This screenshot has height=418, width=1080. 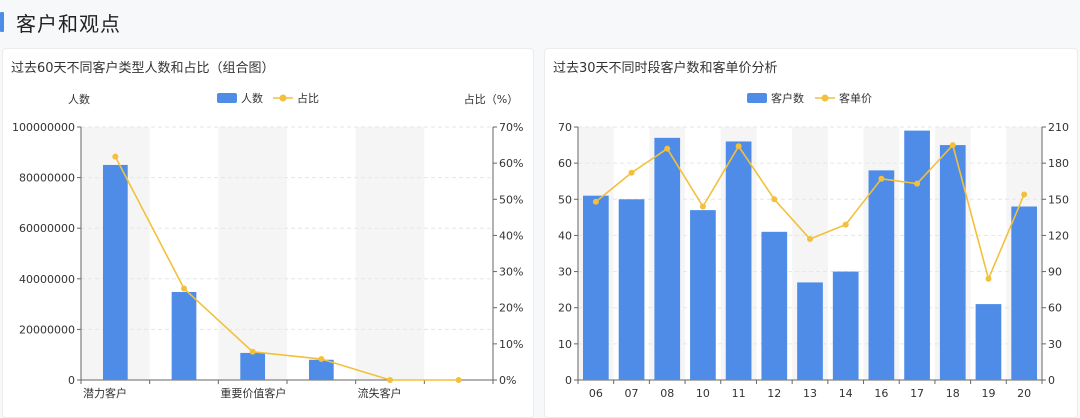 What do you see at coordinates (1058, 127) in the screenshot?
I see `y-right-axis-tick-label: 210` at bounding box center [1058, 127].